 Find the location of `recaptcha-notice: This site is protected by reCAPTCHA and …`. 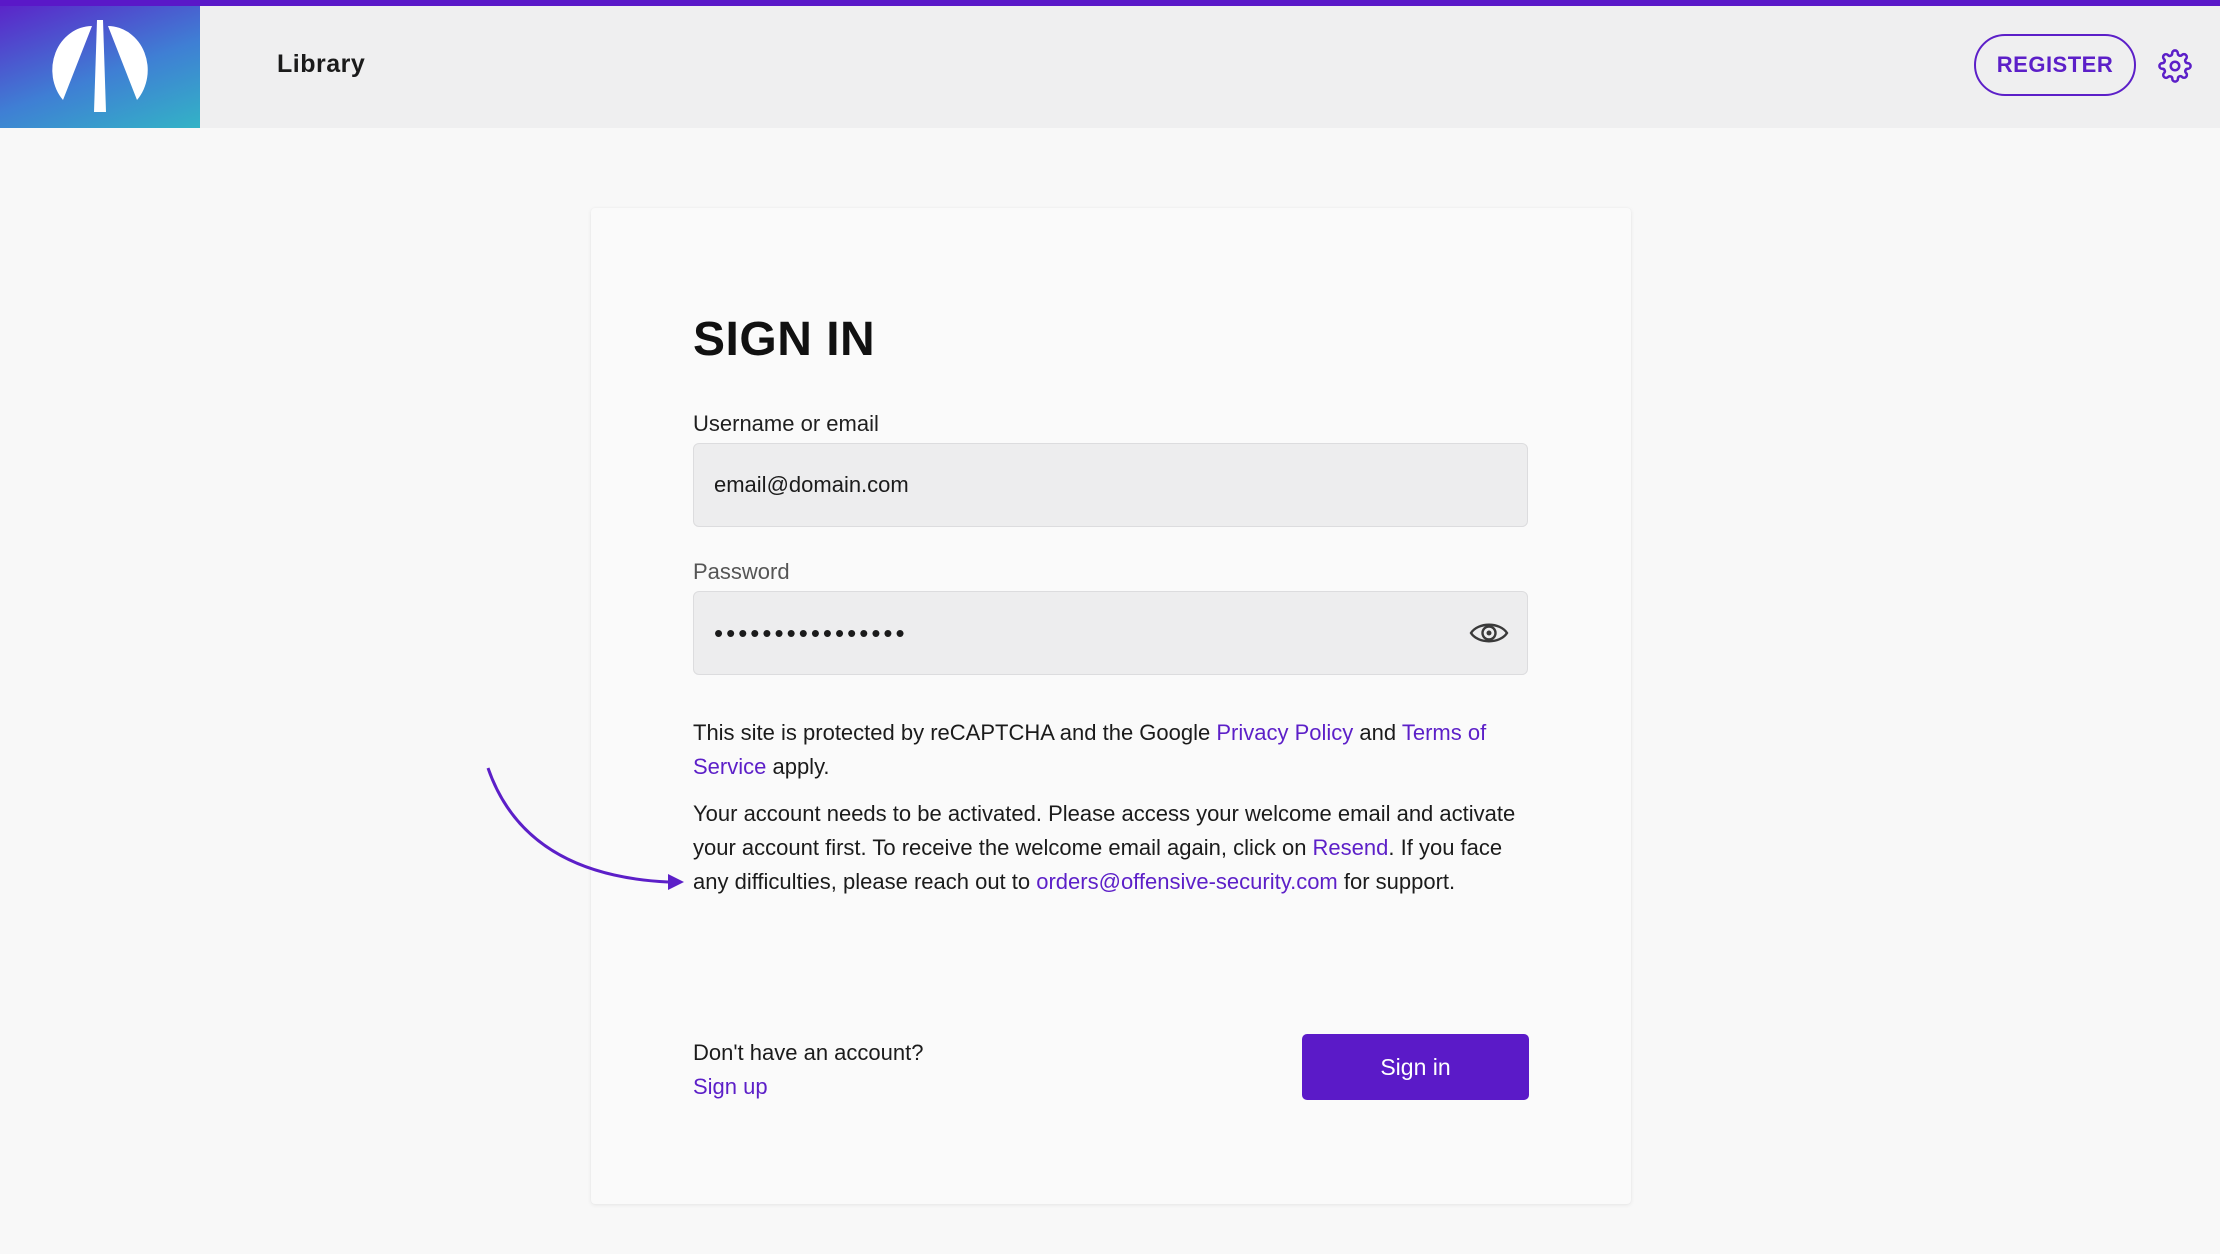

recaptcha-notice: This site is protected by reCAPTCHA and … is located at coordinates (1113, 750).